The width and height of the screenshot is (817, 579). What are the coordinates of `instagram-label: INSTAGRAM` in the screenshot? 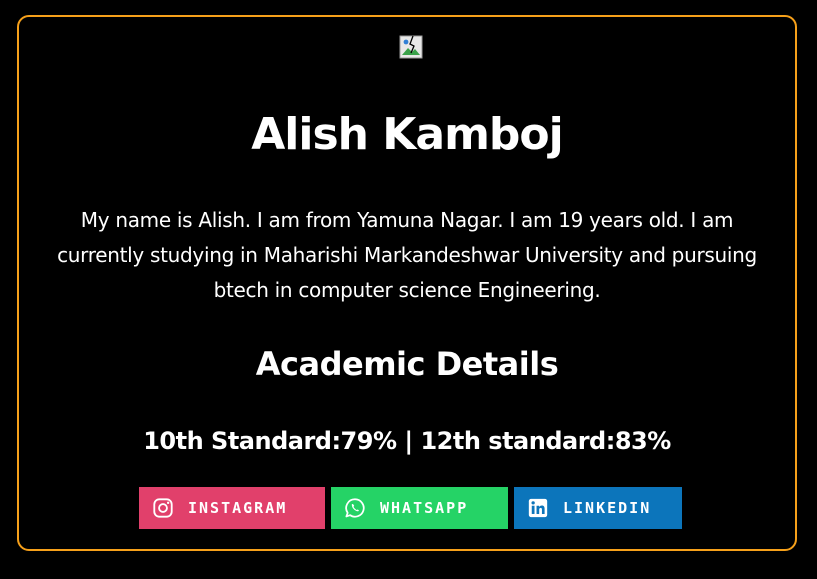 It's located at (238, 508).